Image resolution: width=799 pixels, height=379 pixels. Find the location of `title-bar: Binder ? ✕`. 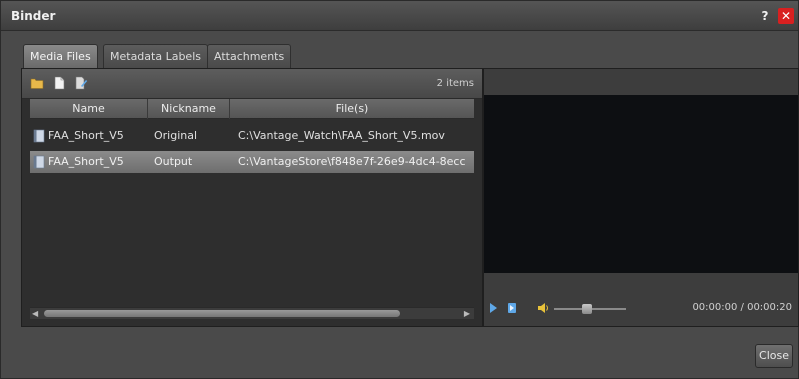

title-bar: Binder ? ✕ is located at coordinates (399, 16).